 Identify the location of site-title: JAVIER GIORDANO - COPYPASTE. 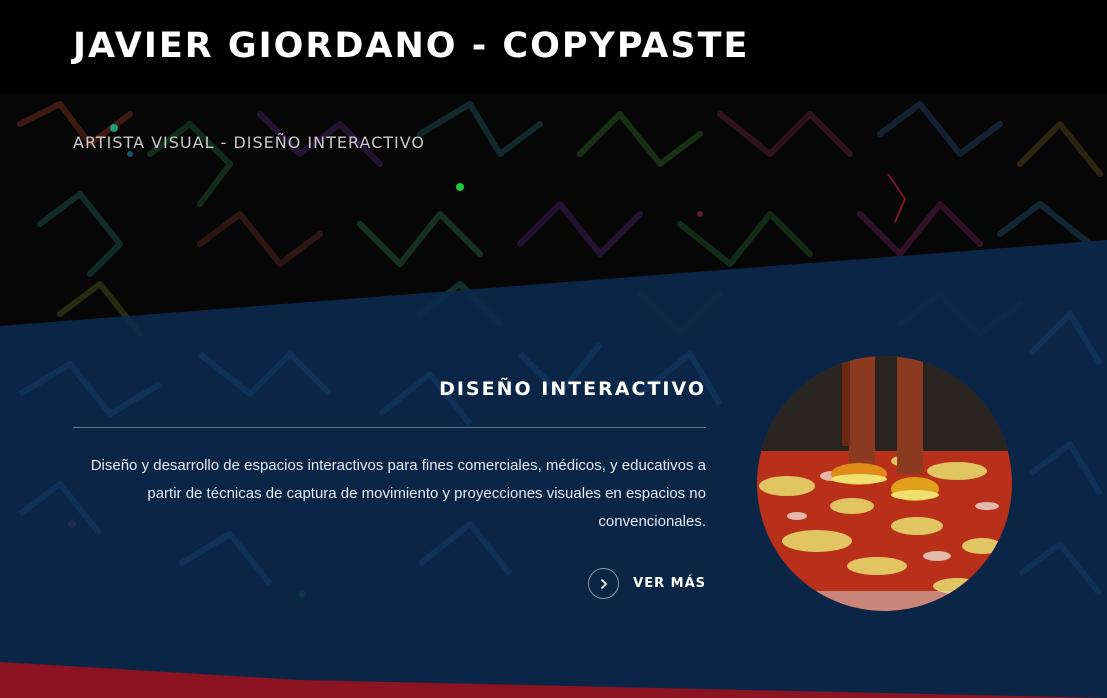
(411, 46).